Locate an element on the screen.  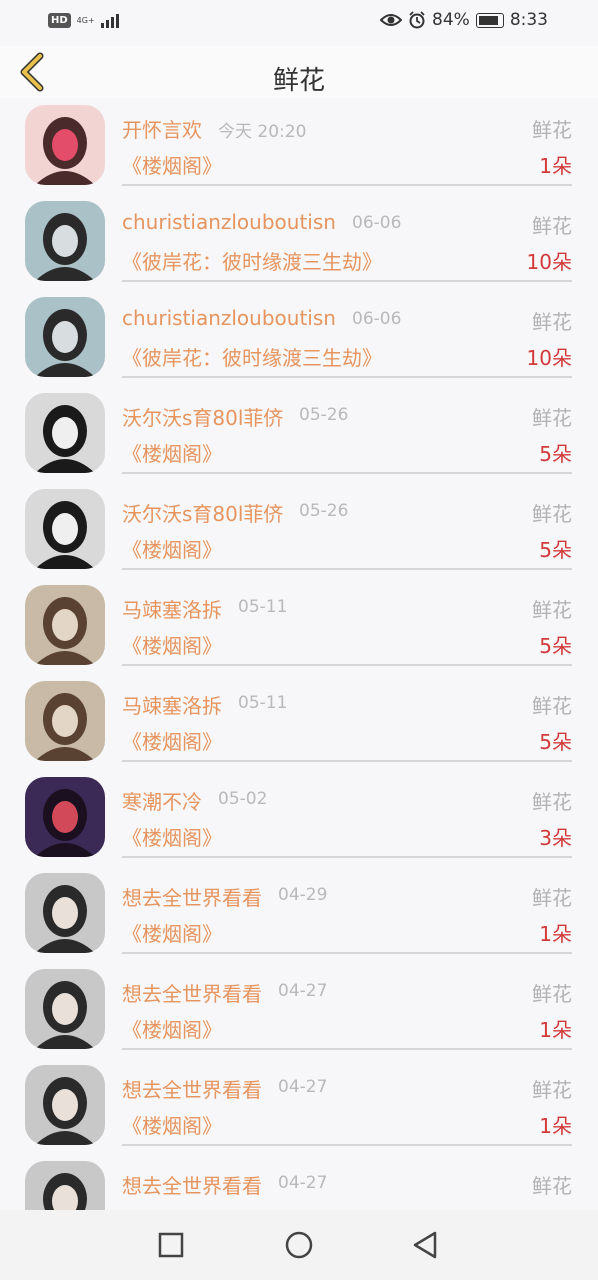
back-nav-button is located at coordinates (425, 1245).